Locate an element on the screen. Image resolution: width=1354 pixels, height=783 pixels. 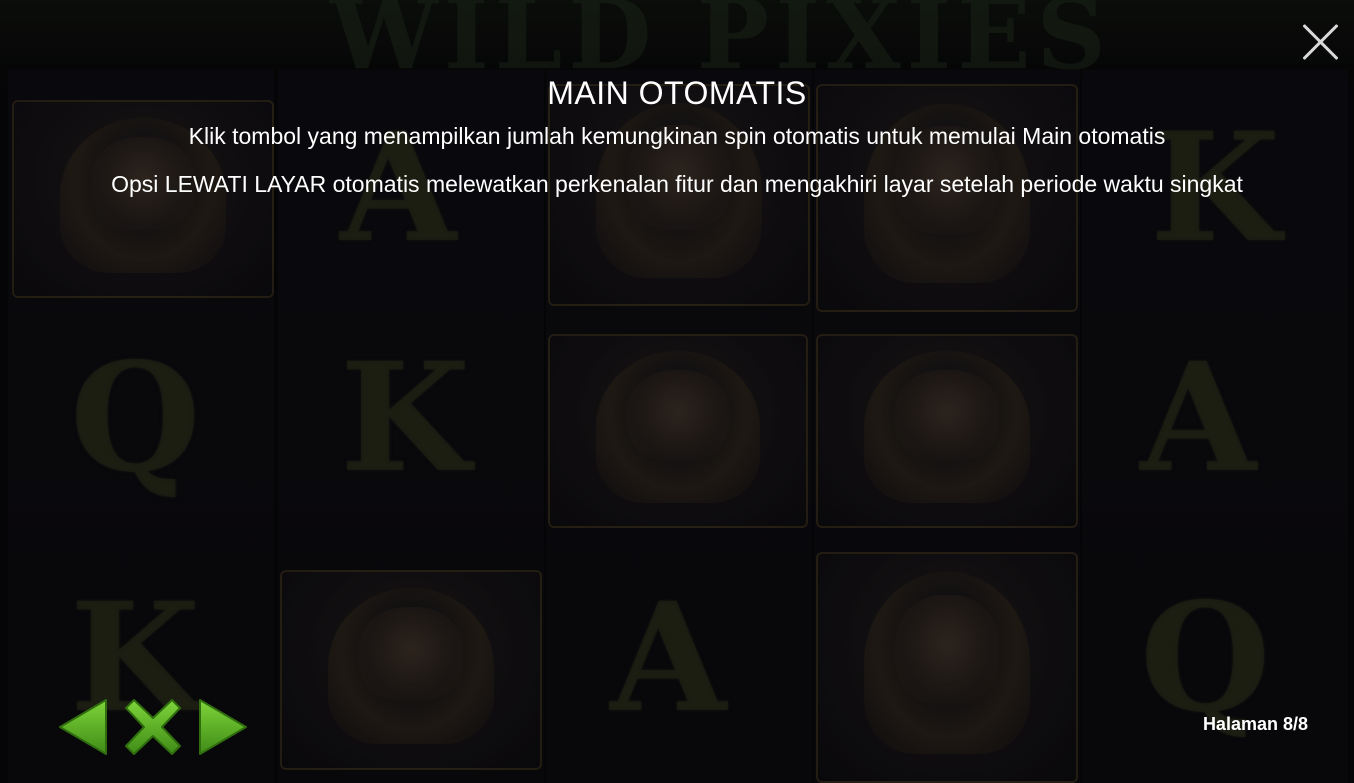
page-indicator: Halaman 8/8 is located at coordinates (1255, 724).